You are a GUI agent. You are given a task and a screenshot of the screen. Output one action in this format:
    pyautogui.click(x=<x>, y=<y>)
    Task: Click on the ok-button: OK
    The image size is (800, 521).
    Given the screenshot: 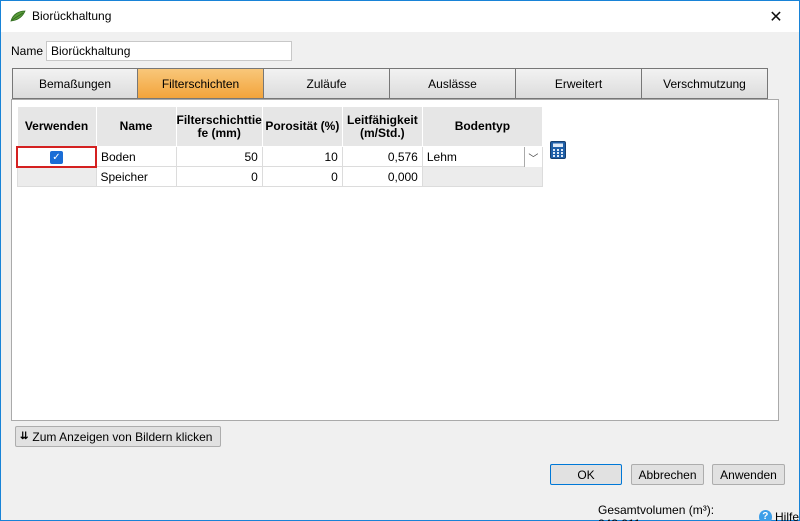 What is the action you would take?
    pyautogui.click(x=586, y=474)
    